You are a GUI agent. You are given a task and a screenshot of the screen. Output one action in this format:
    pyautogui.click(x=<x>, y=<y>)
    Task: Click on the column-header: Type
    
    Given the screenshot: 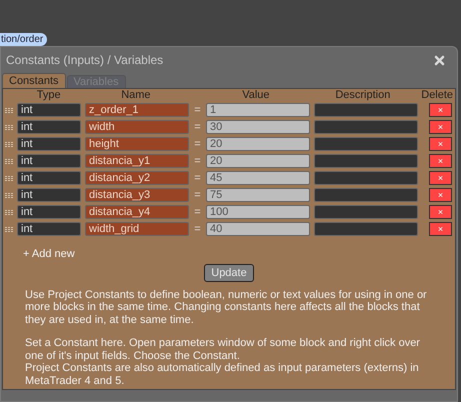 What is the action you would take?
    pyautogui.click(x=49, y=95)
    